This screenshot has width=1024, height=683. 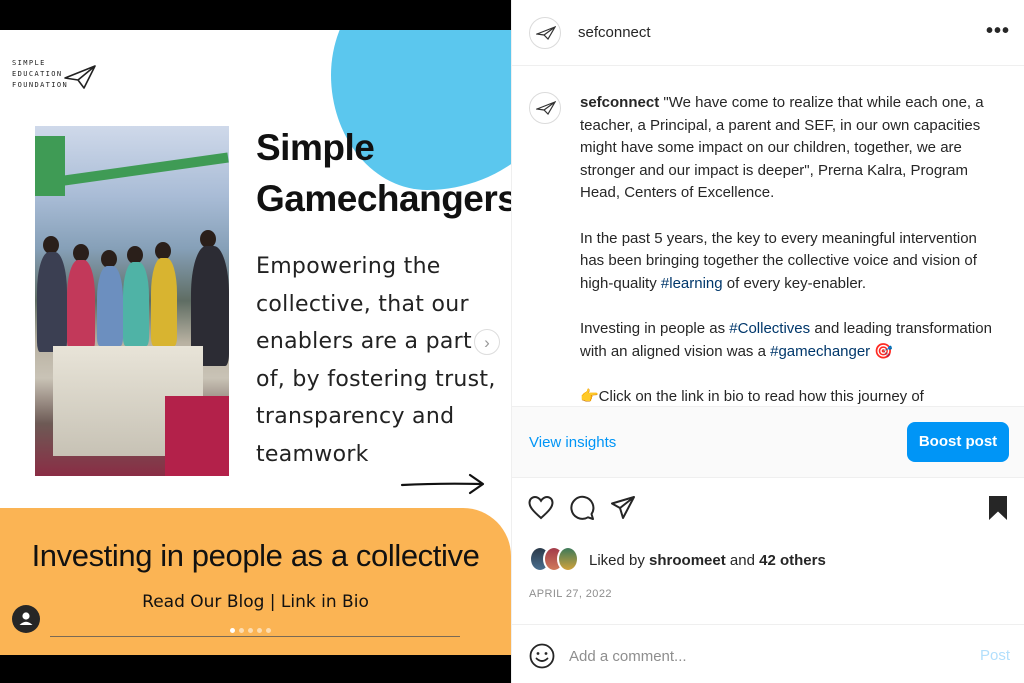 What do you see at coordinates (687, 560) in the screenshot?
I see `liker-username-link: shroomeet` at bounding box center [687, 560].